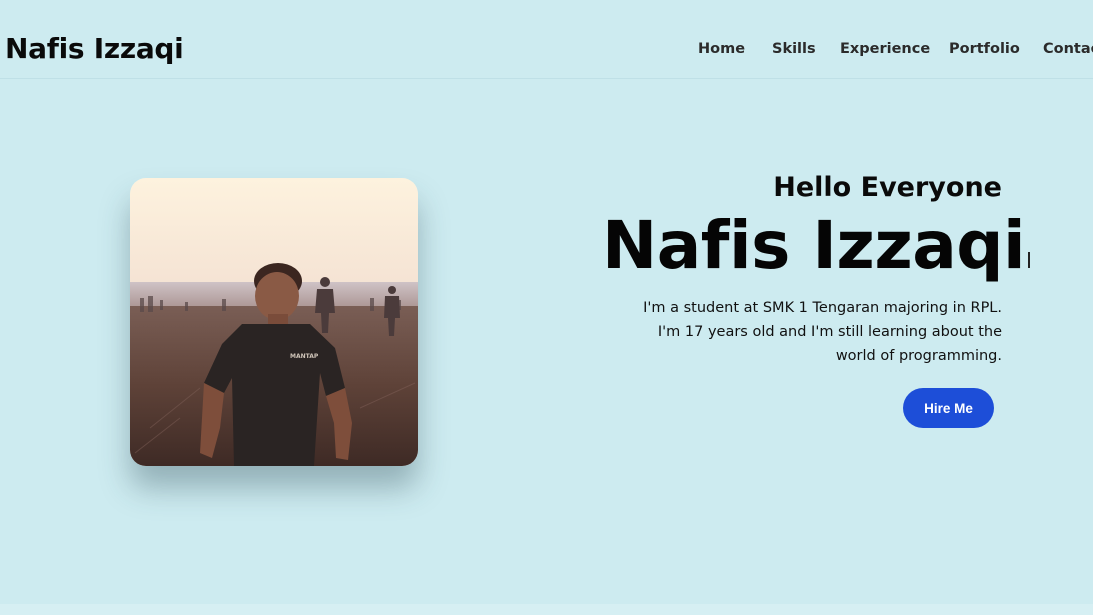  I want to click on nav-experience: Experience, so click(885, 49).